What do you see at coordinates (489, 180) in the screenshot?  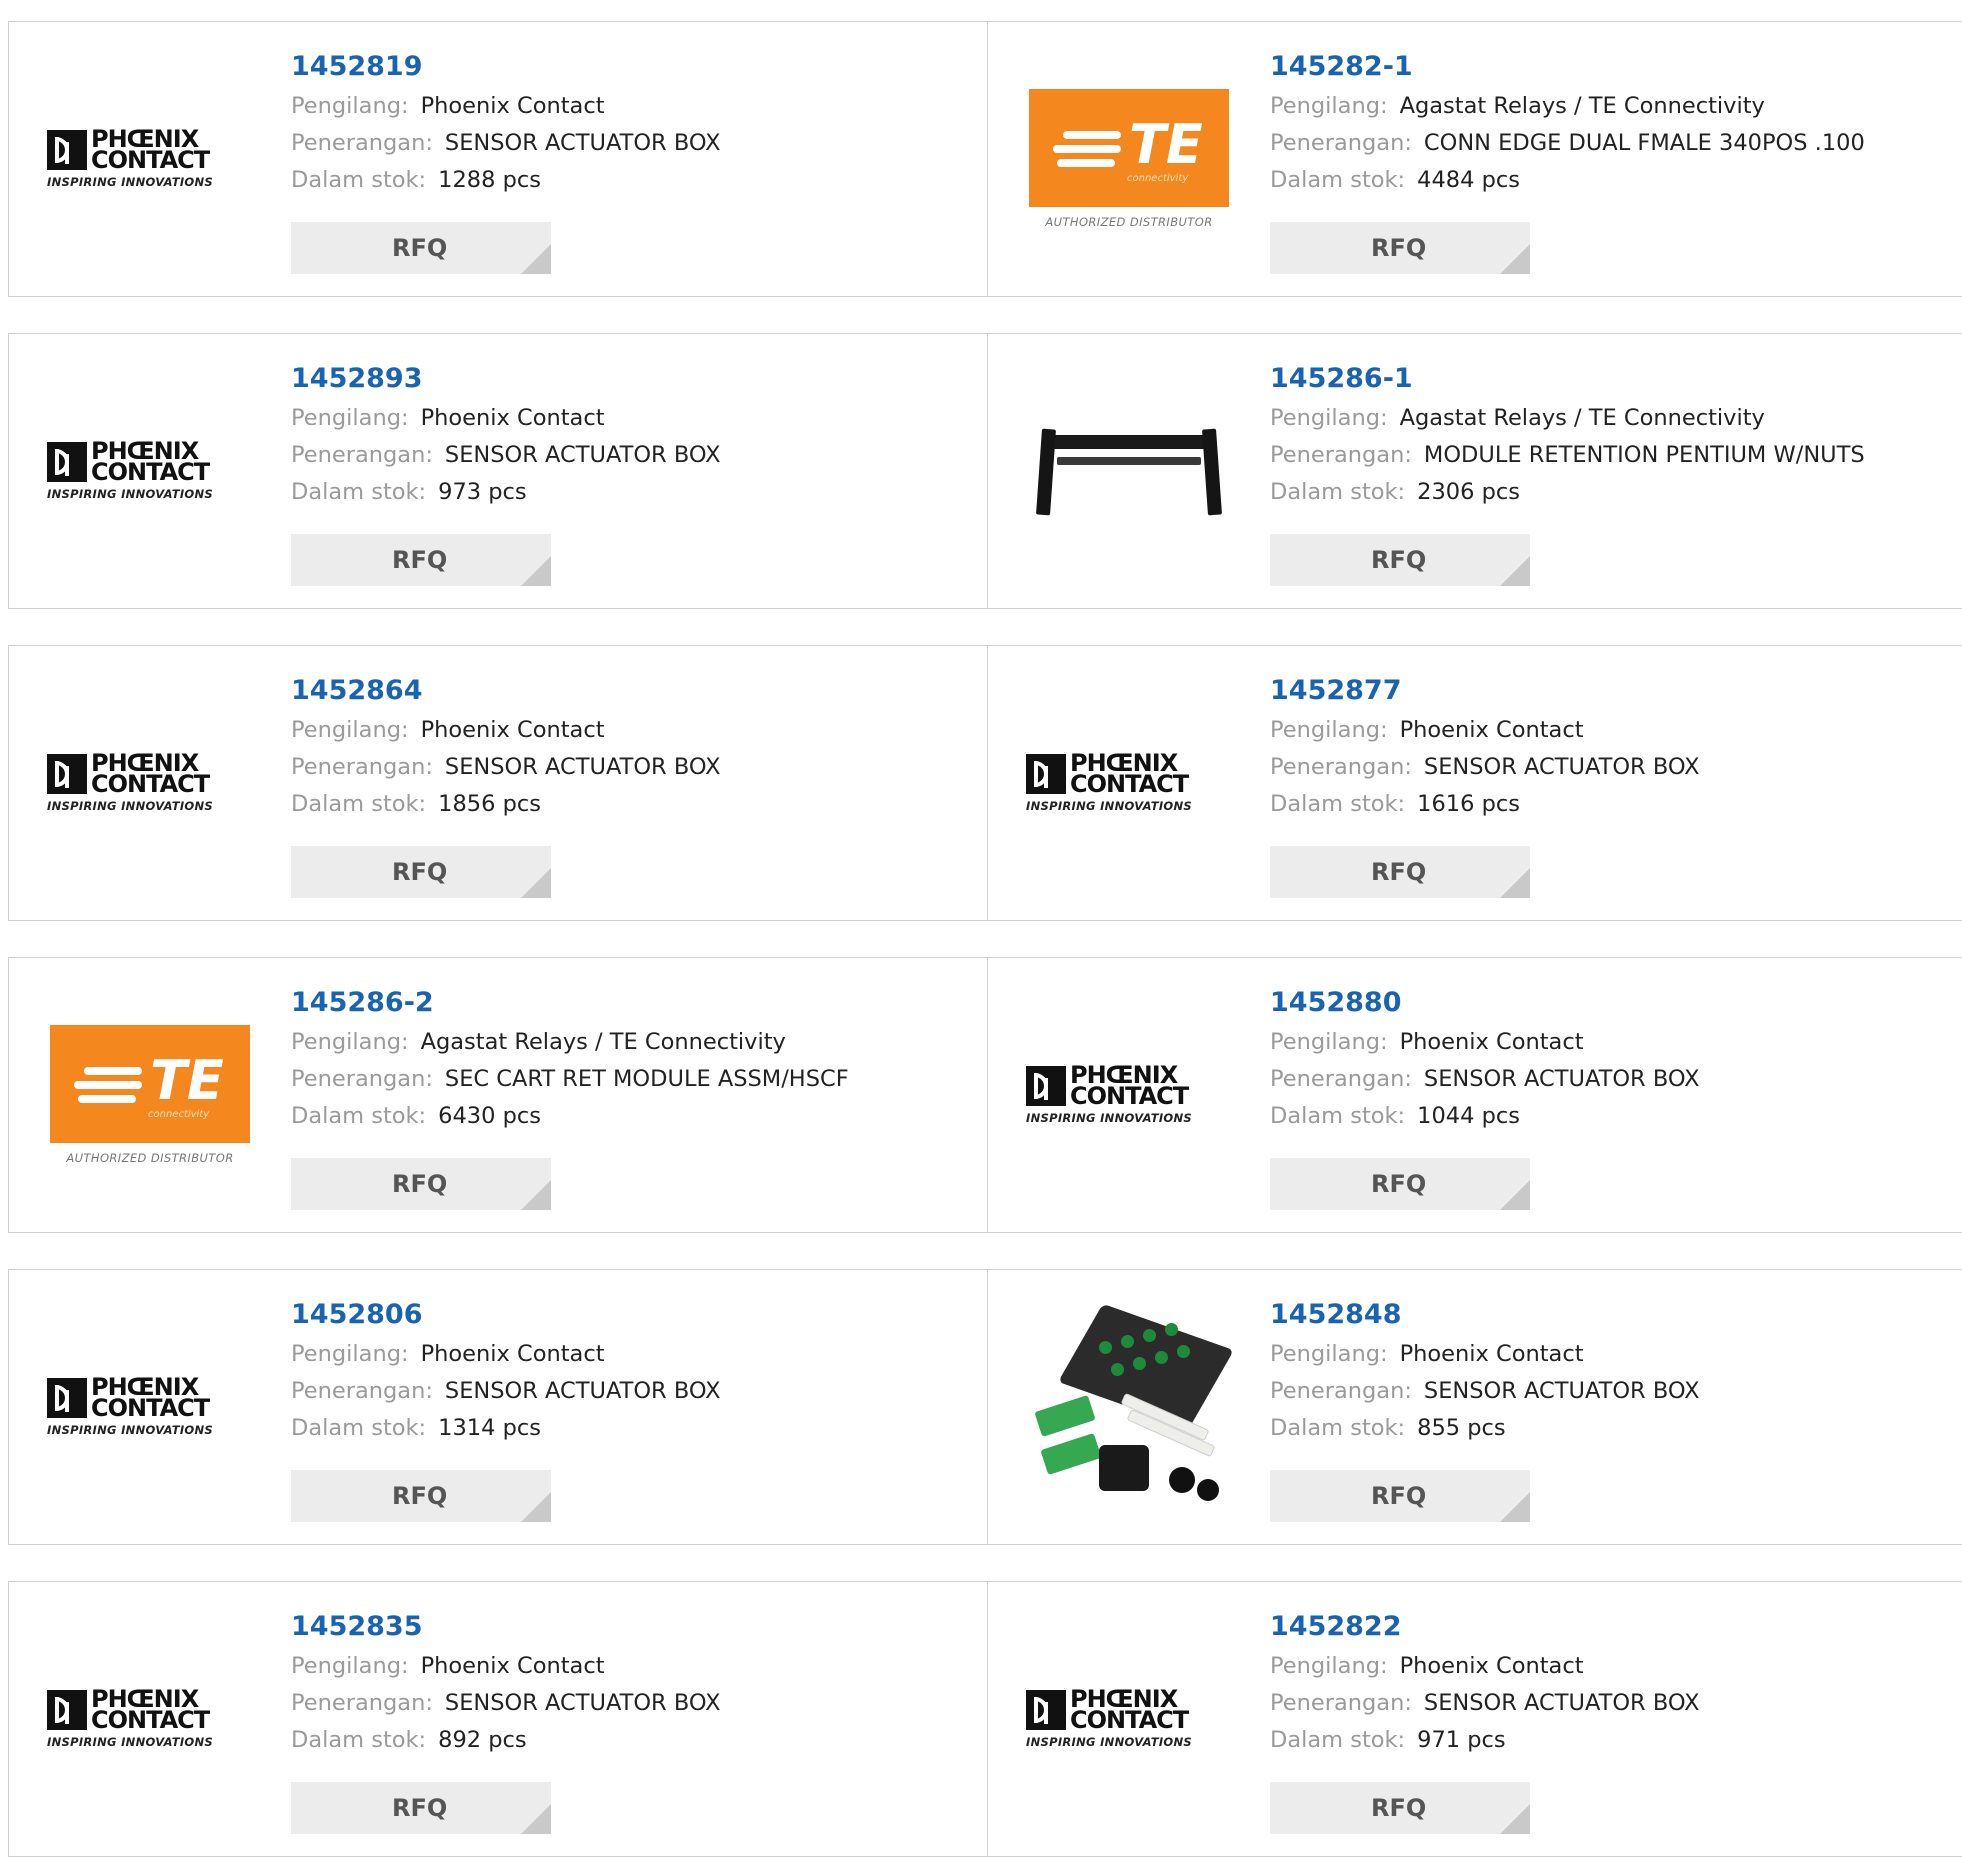 I see `stock-value: 1288 pcs` at bounding box center [489, 180].